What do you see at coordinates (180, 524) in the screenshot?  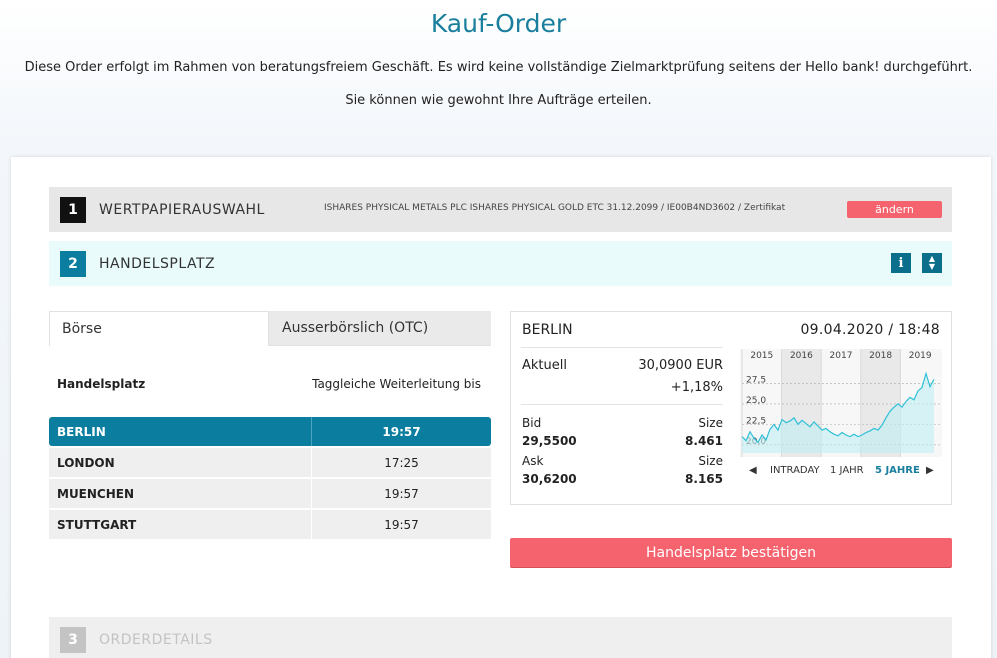 I see `venue-name: STUTTGART` at bounding box center [180, 524].